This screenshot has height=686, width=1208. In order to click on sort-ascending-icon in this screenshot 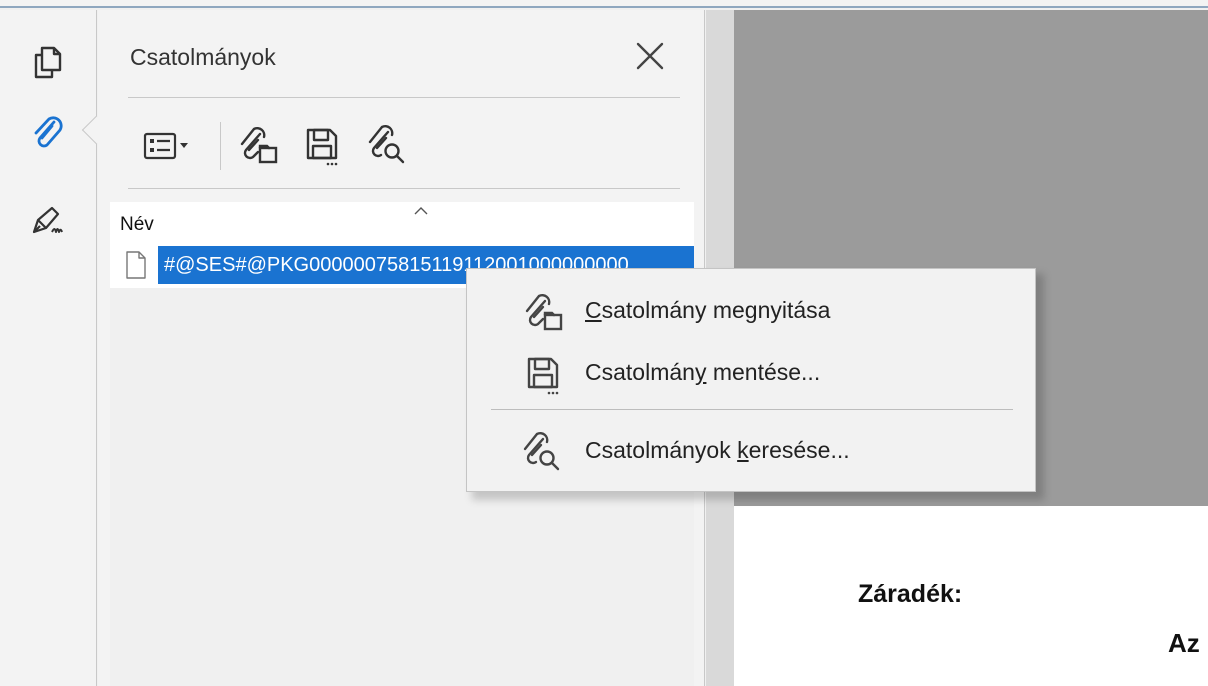, I will do `click(421, 211)`.